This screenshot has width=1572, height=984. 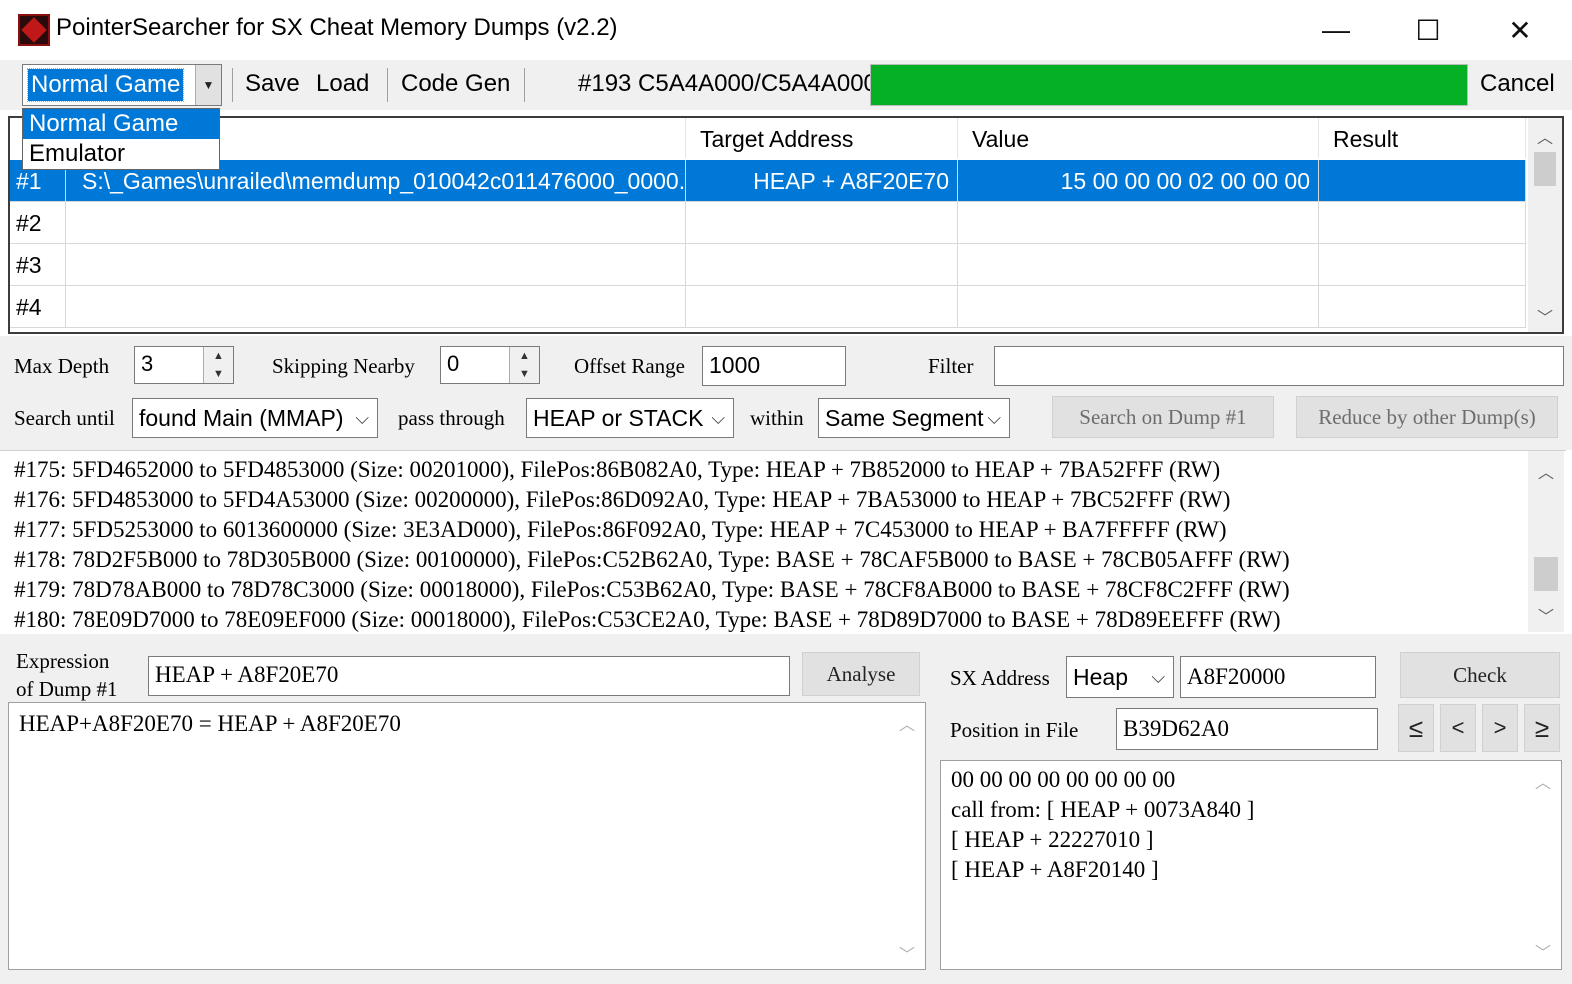 I want to click on toolbar-separator, so click(x=232, y=85).